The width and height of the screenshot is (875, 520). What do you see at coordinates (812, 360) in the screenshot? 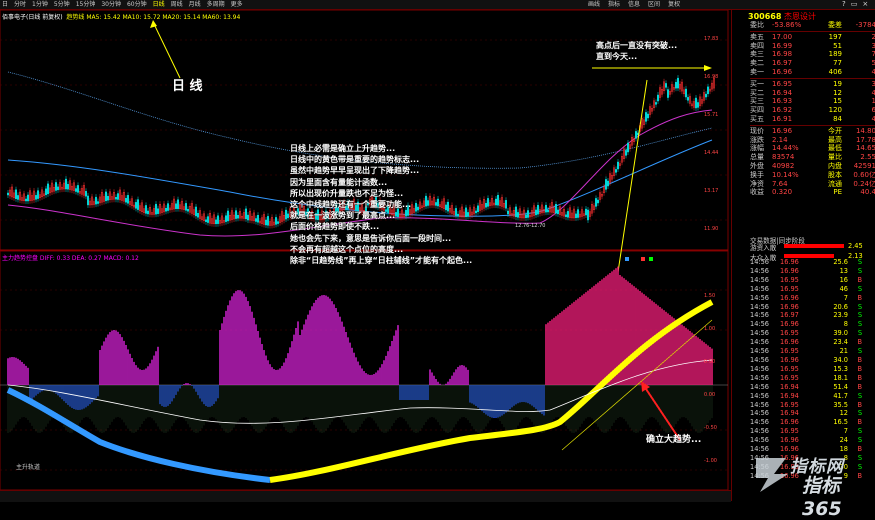
I see `tick-row: 14:56 16.96 34.0 B` at bounding box center [812, 360].